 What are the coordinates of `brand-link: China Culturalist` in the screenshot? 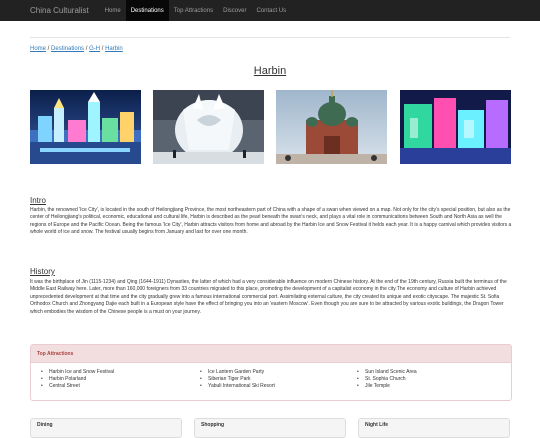 It's located at (59, 10).